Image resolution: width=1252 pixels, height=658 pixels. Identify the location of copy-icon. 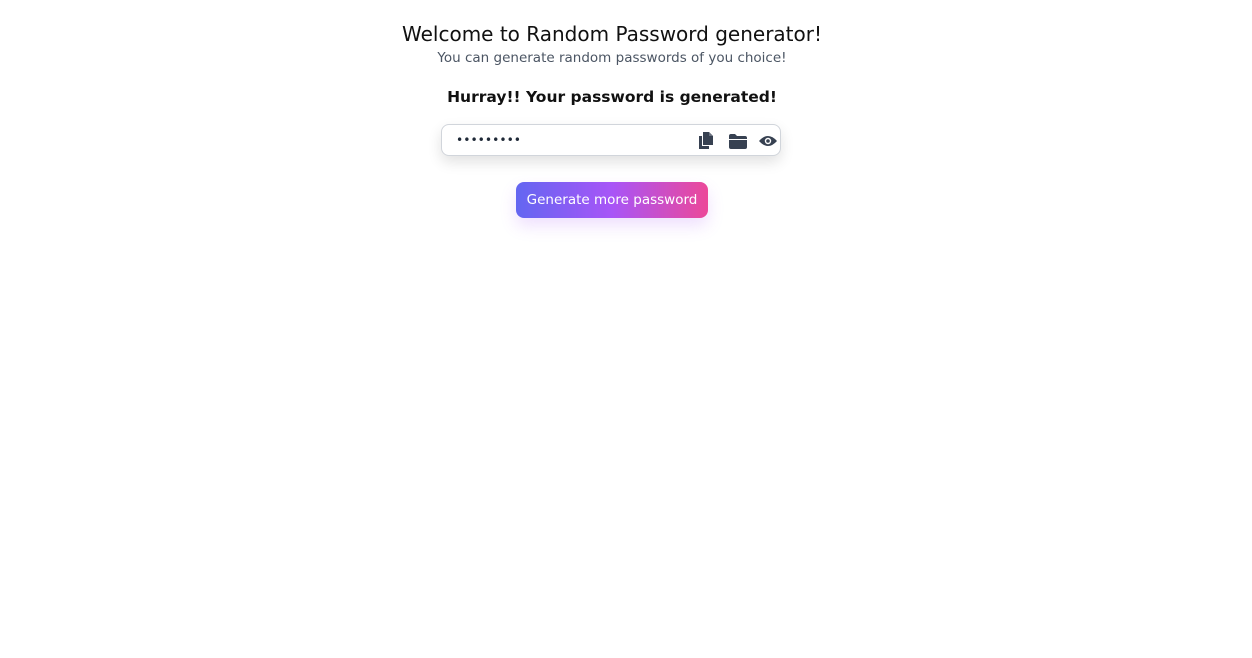
(706, 141).